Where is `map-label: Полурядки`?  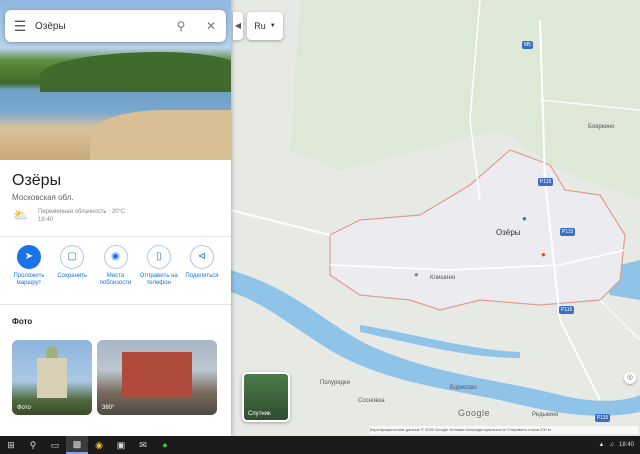
map-label: Полурядки is located at coordinates (335, 383).